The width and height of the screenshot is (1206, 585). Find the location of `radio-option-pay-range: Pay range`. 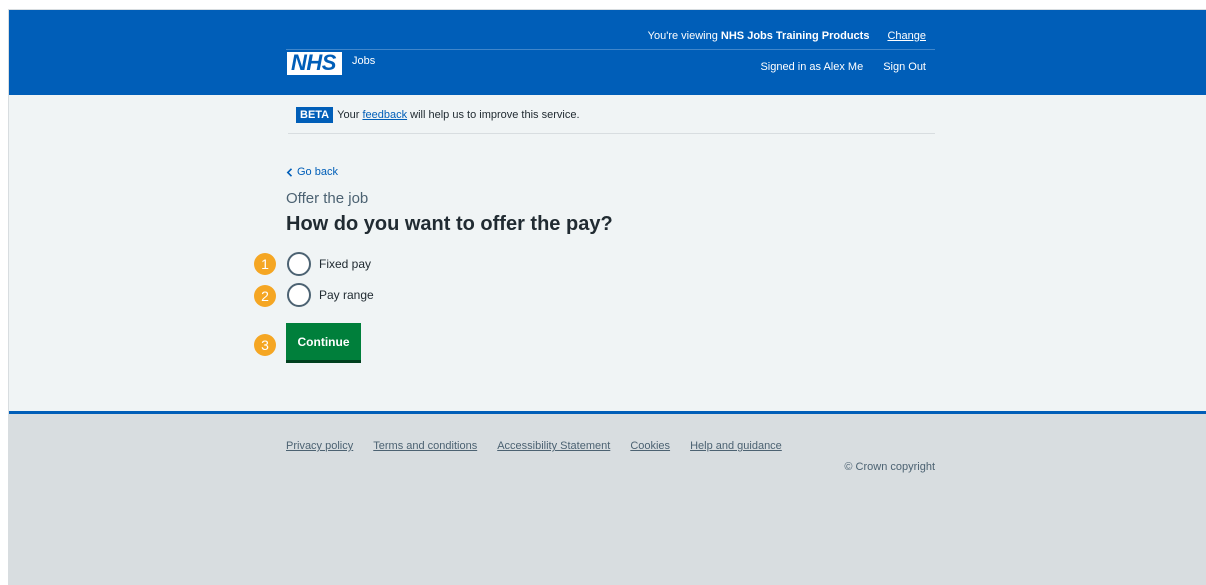

radio-option-pay-range: Pay range is located at coordinates (330, 295).